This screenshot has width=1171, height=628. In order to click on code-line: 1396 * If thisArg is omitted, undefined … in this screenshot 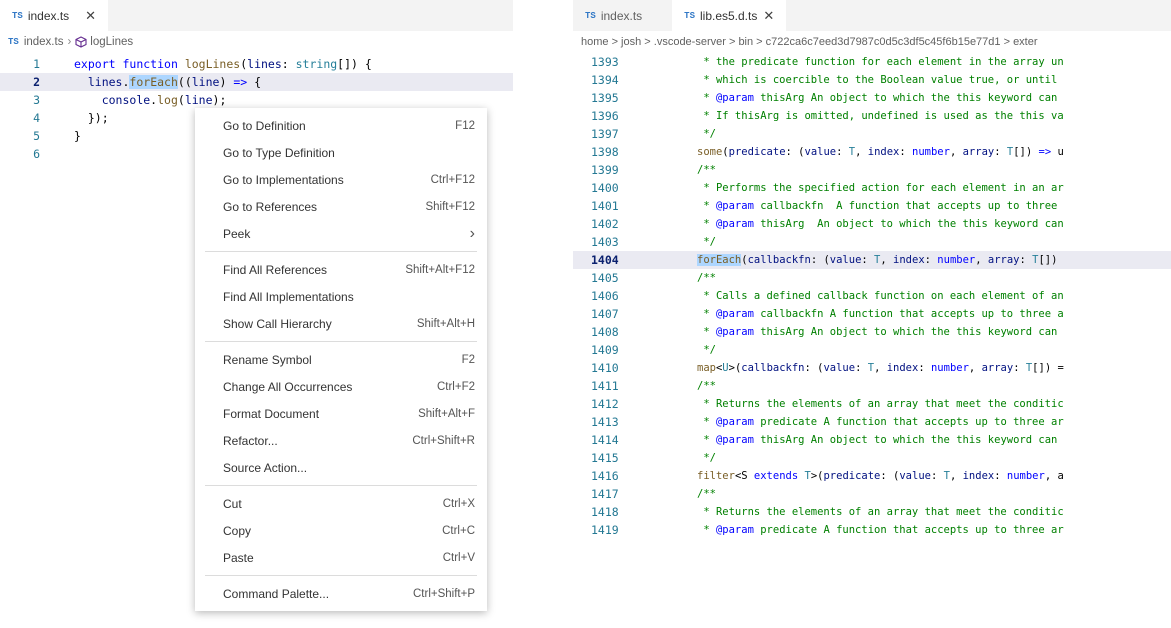, I will do `click(872, 116)`.